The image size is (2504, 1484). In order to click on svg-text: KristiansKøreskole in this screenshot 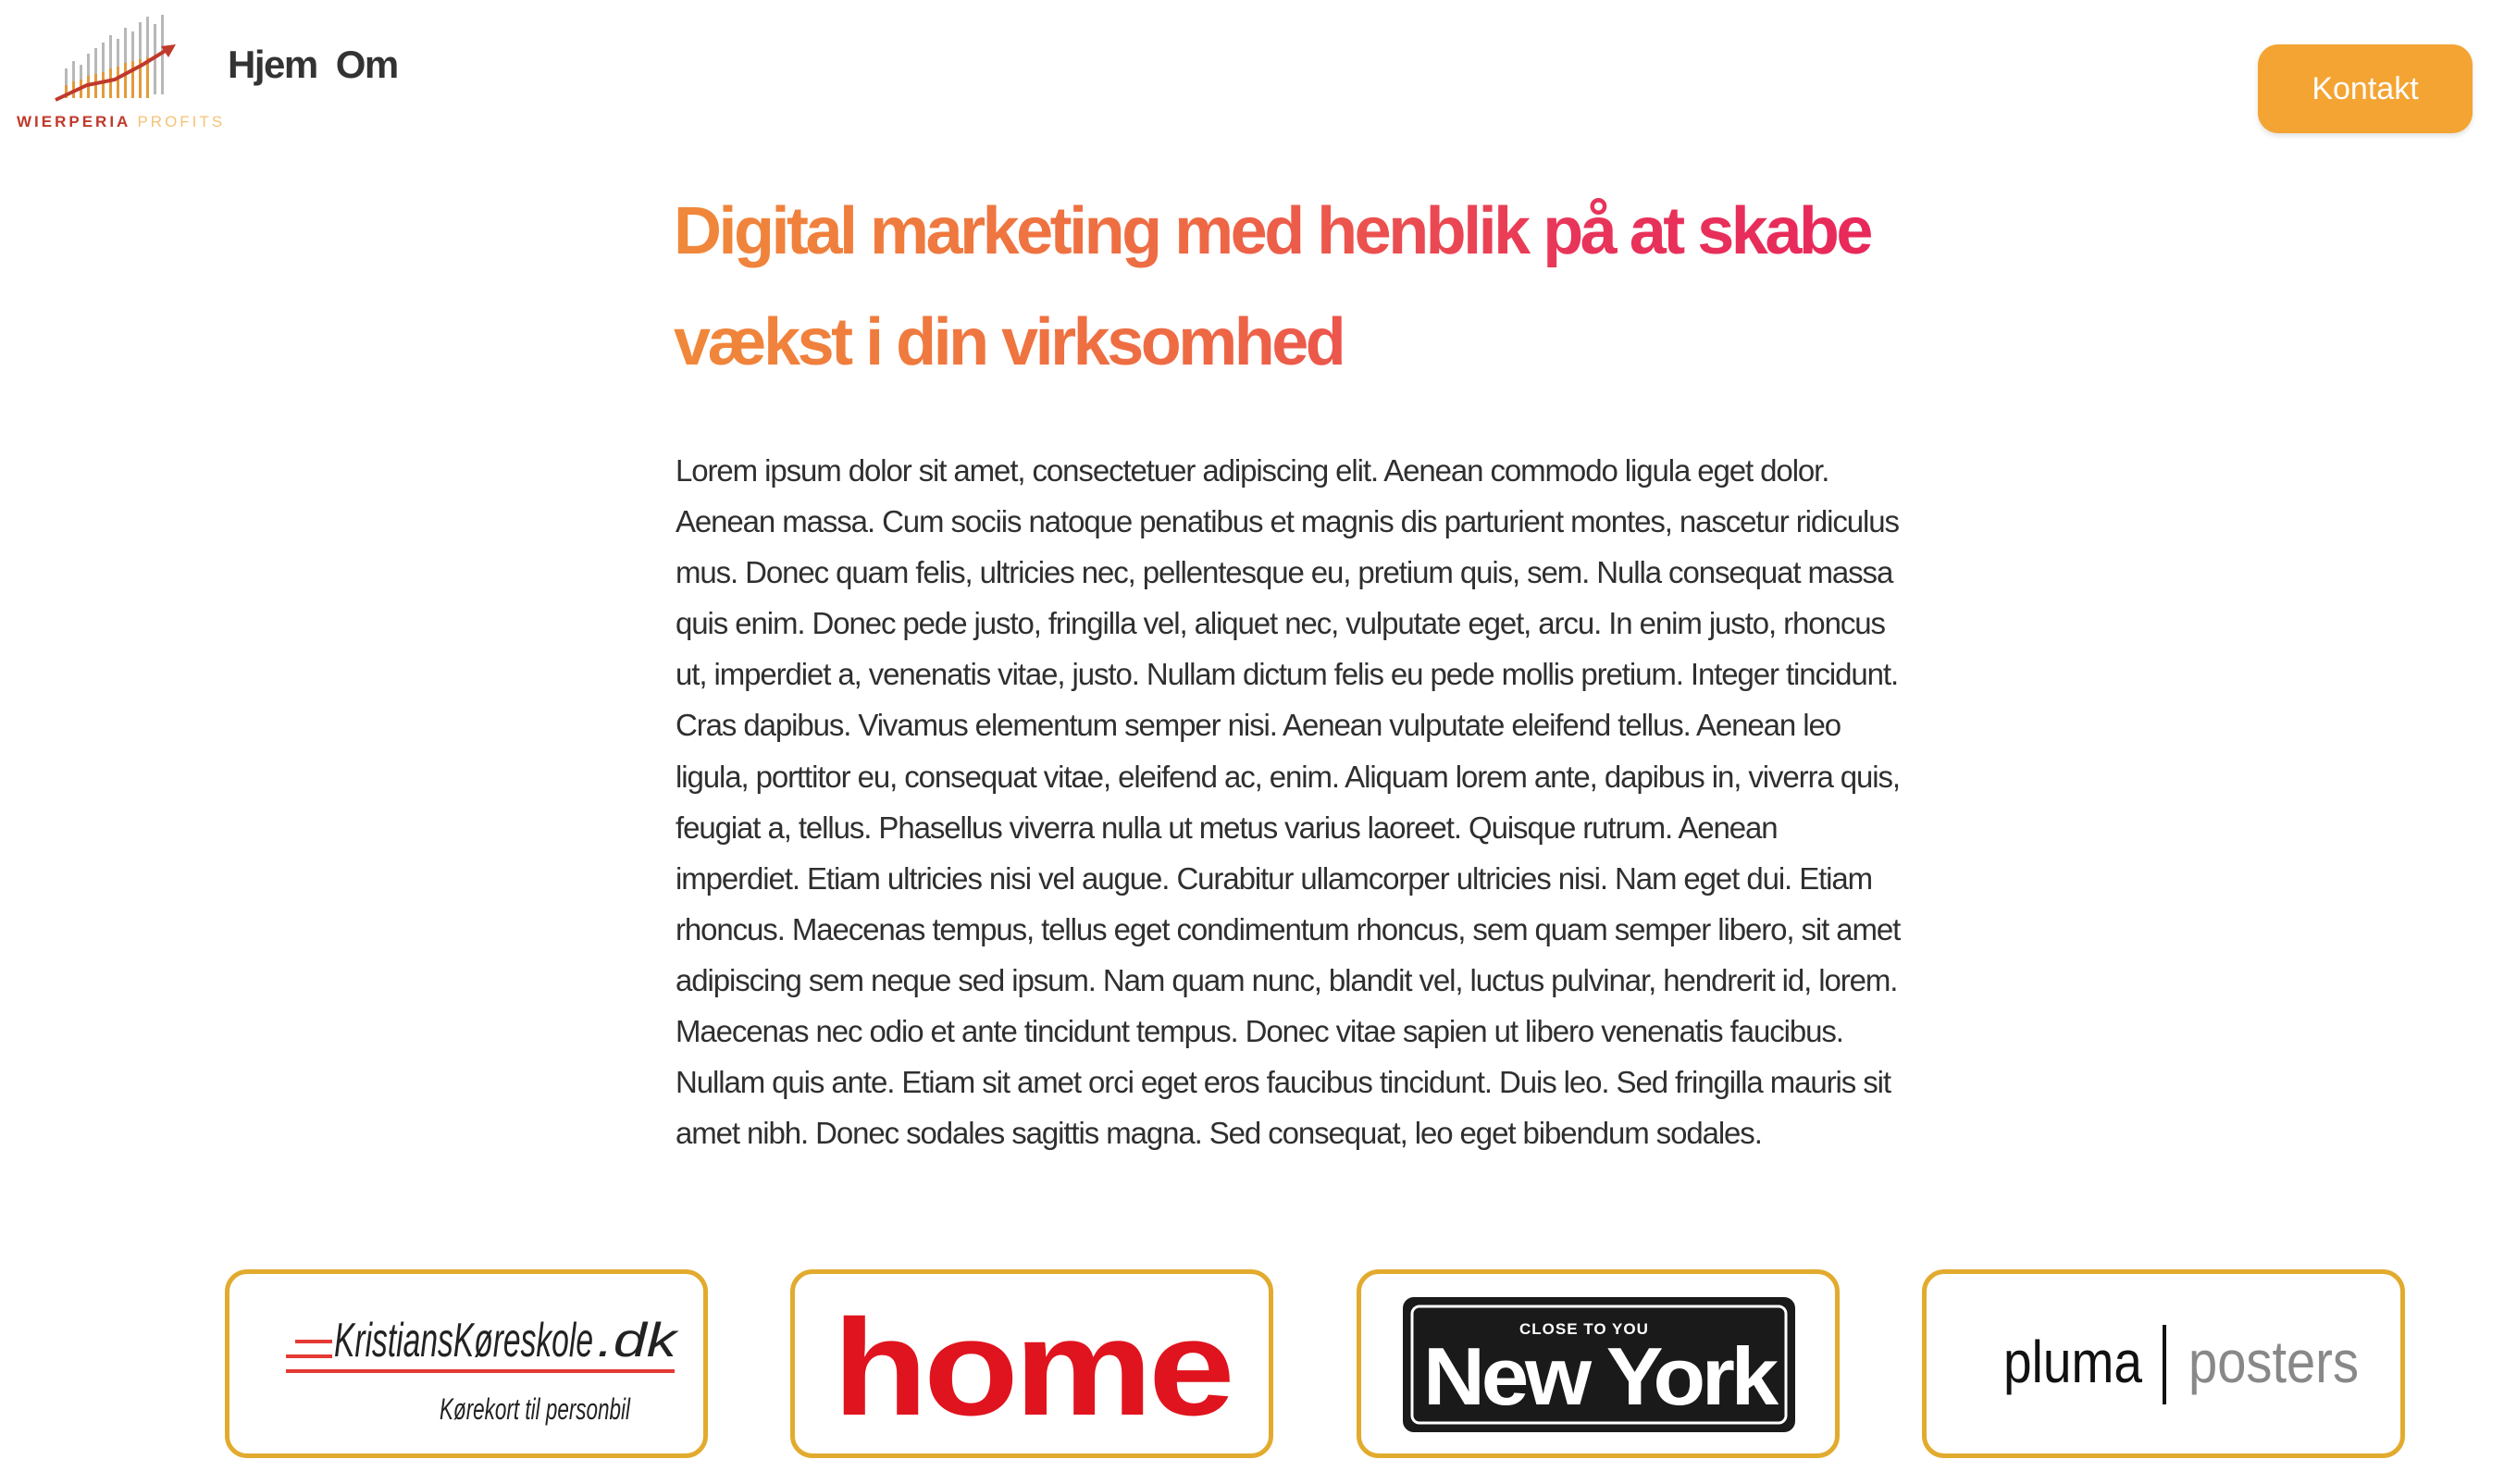, I will do `click(463, 1340)`.